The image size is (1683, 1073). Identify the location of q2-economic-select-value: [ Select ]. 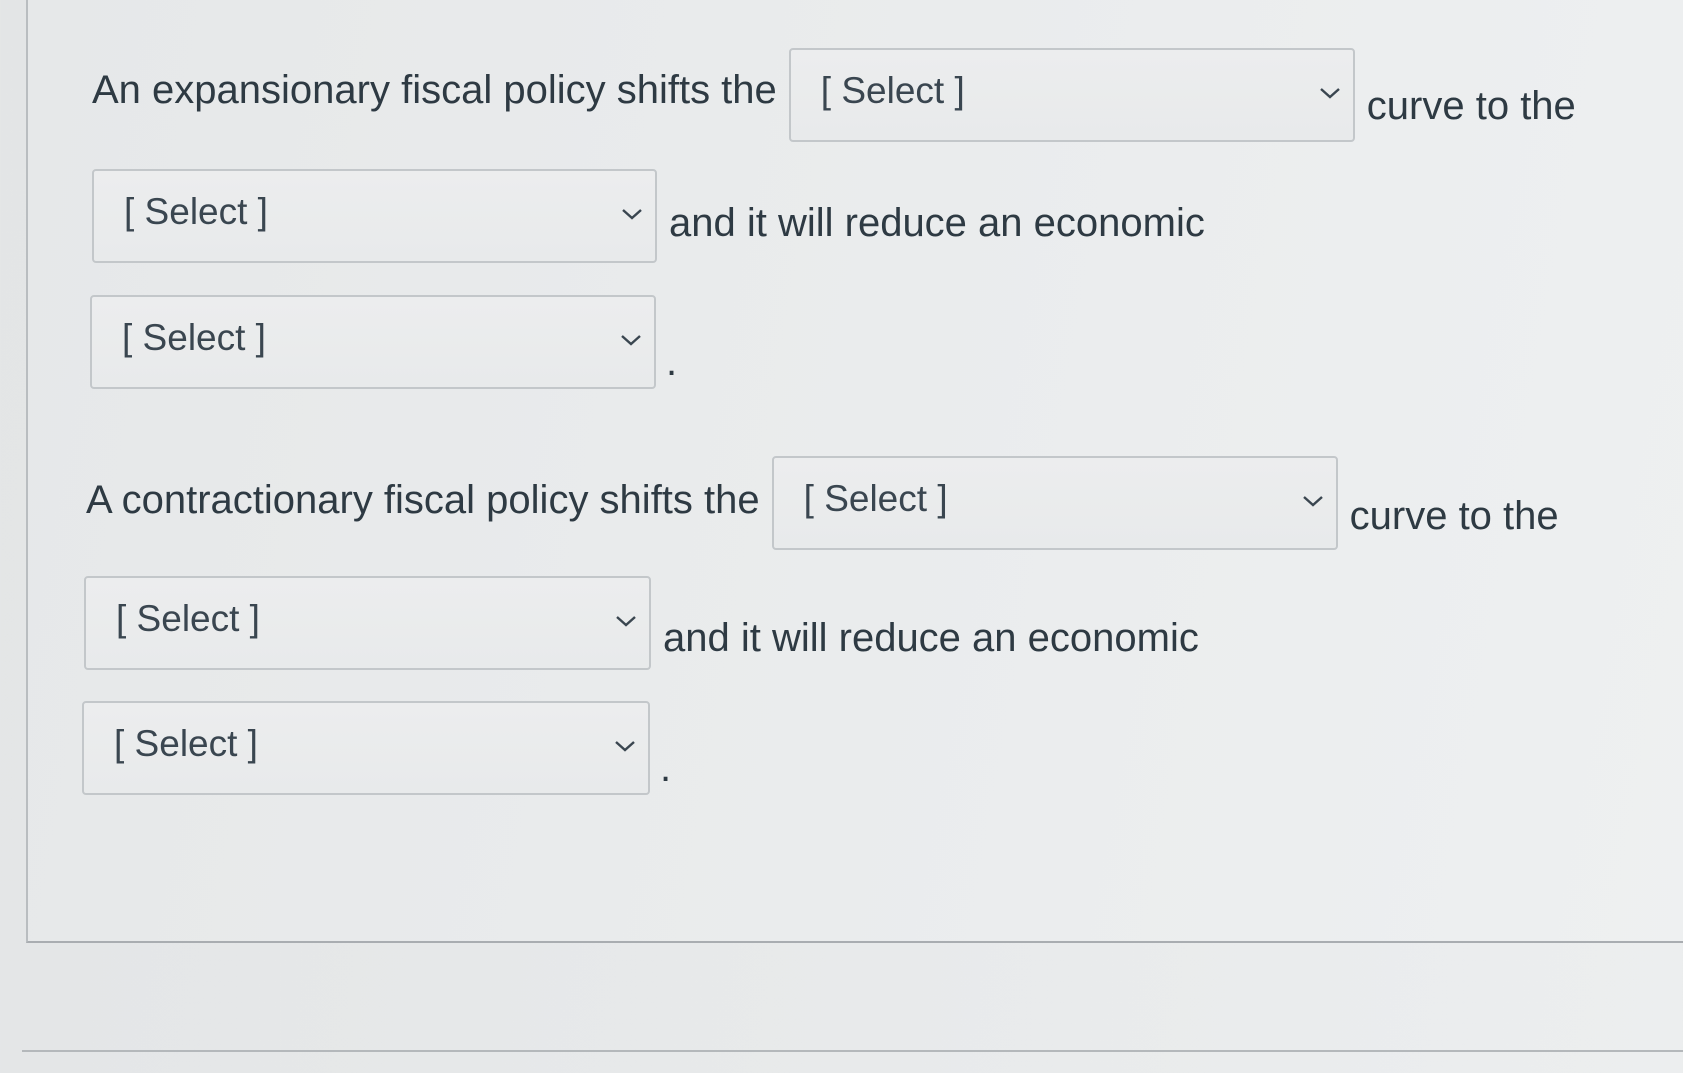
(186, 743).